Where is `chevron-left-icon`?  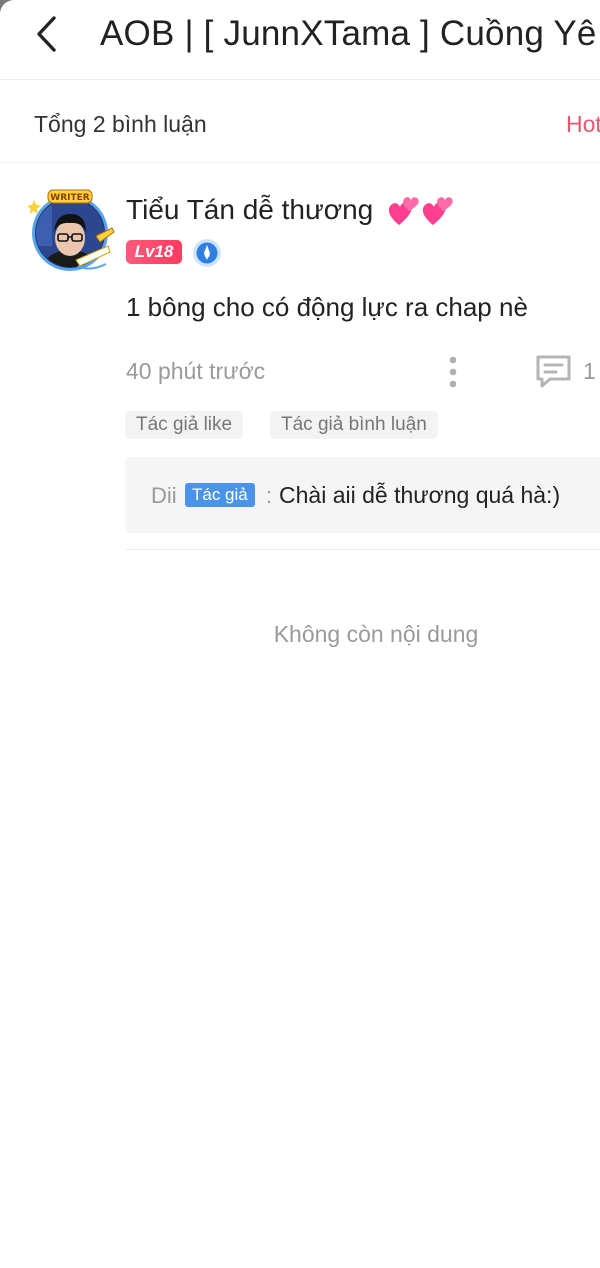
chevron-left-icon is located at coordinates (46, 34).